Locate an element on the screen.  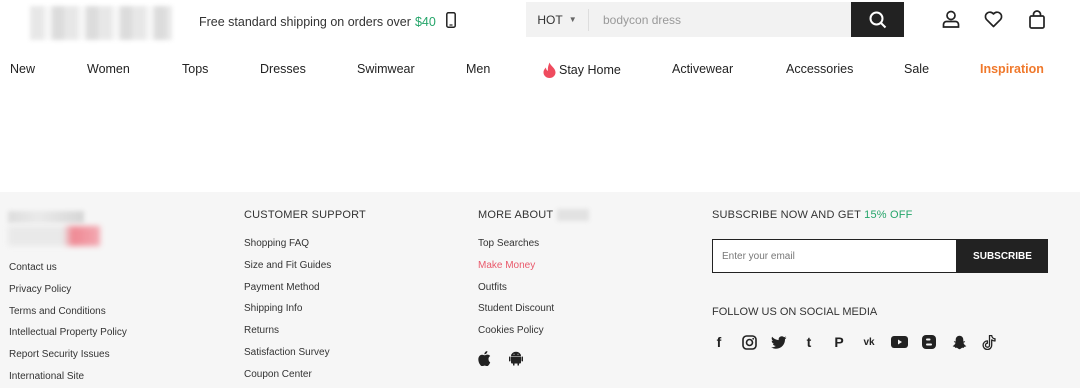
pinterest-icon: P is located at coordinates (839, 342).